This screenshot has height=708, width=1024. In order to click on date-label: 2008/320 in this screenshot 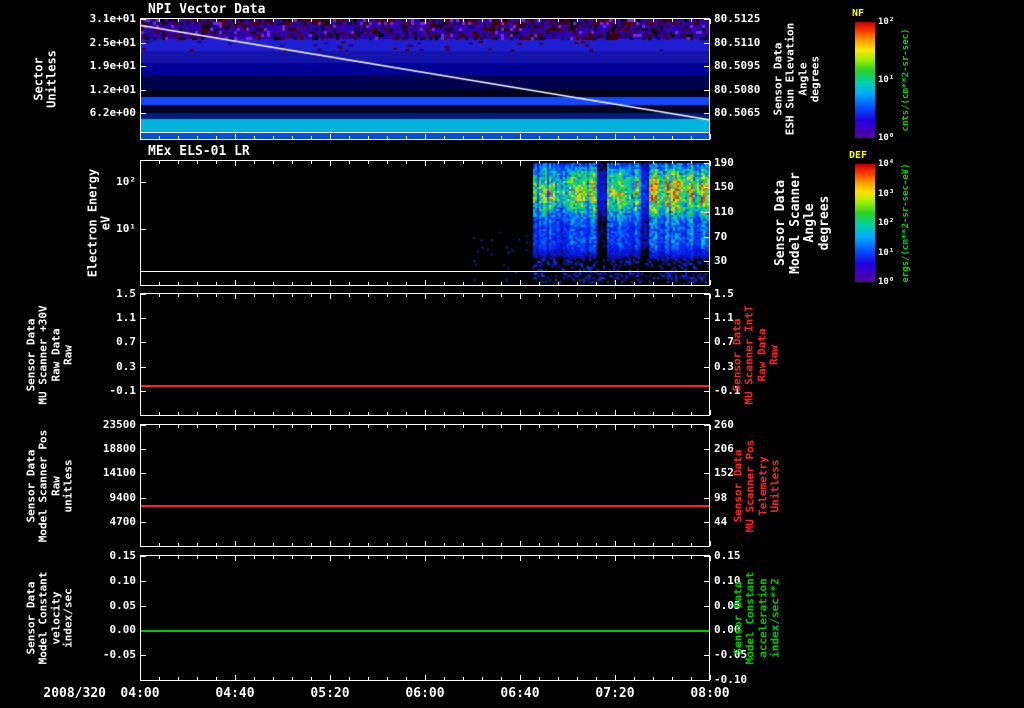, I will do `click(74, 693)`.